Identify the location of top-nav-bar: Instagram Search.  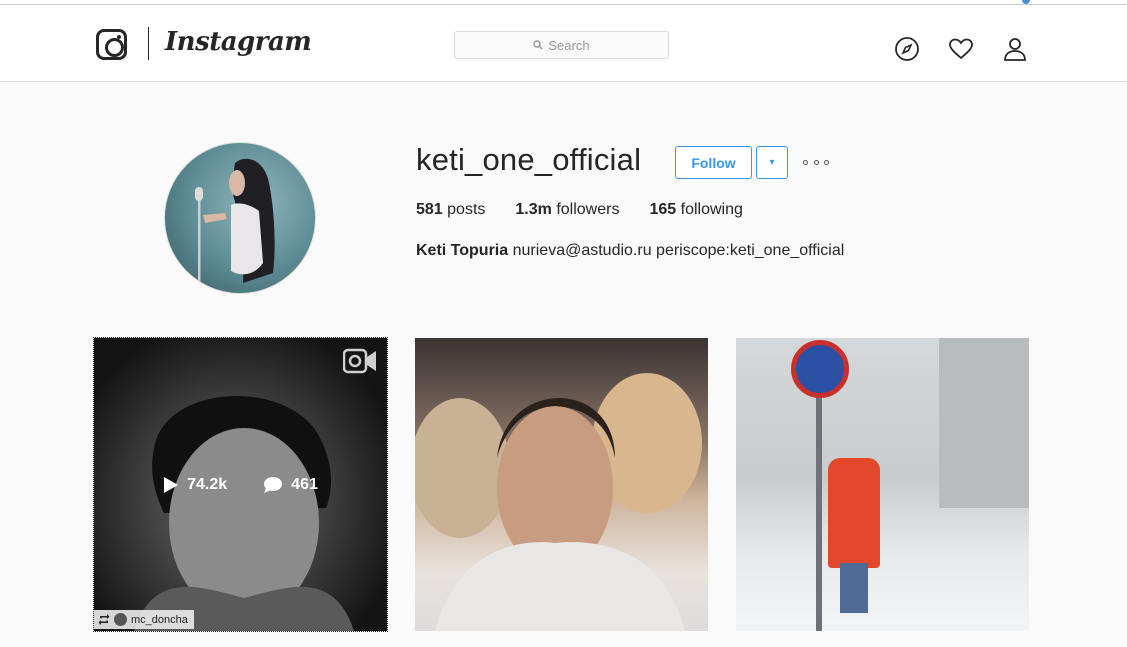
(563, 43).